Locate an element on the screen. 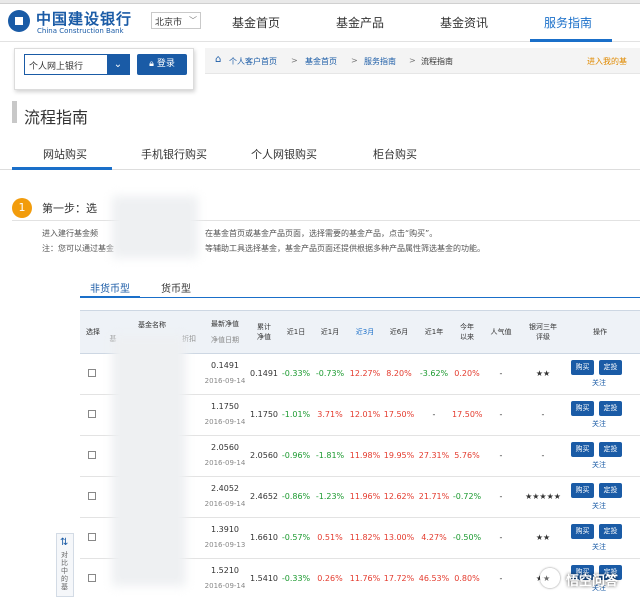  login-type-select: 个人网上银行 ⌄ is located at coordinates (77, 64).